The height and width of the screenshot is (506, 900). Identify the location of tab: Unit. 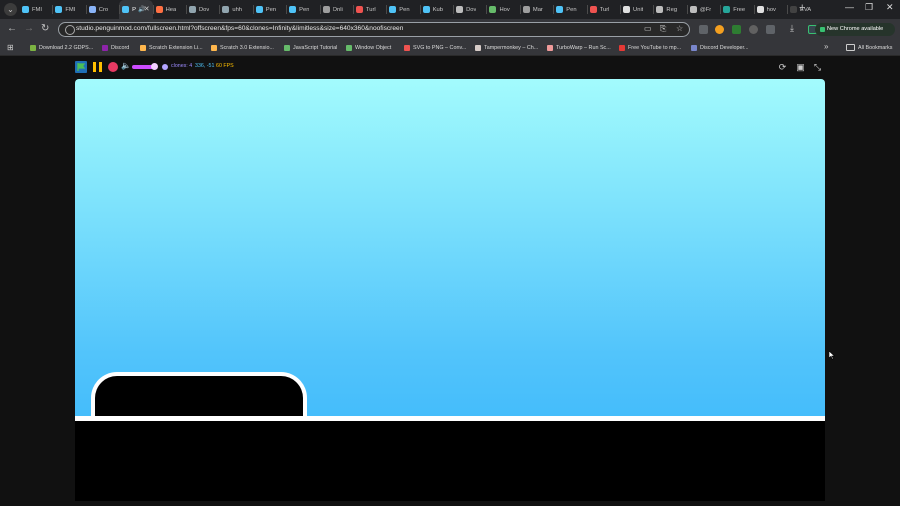
(636, 9).